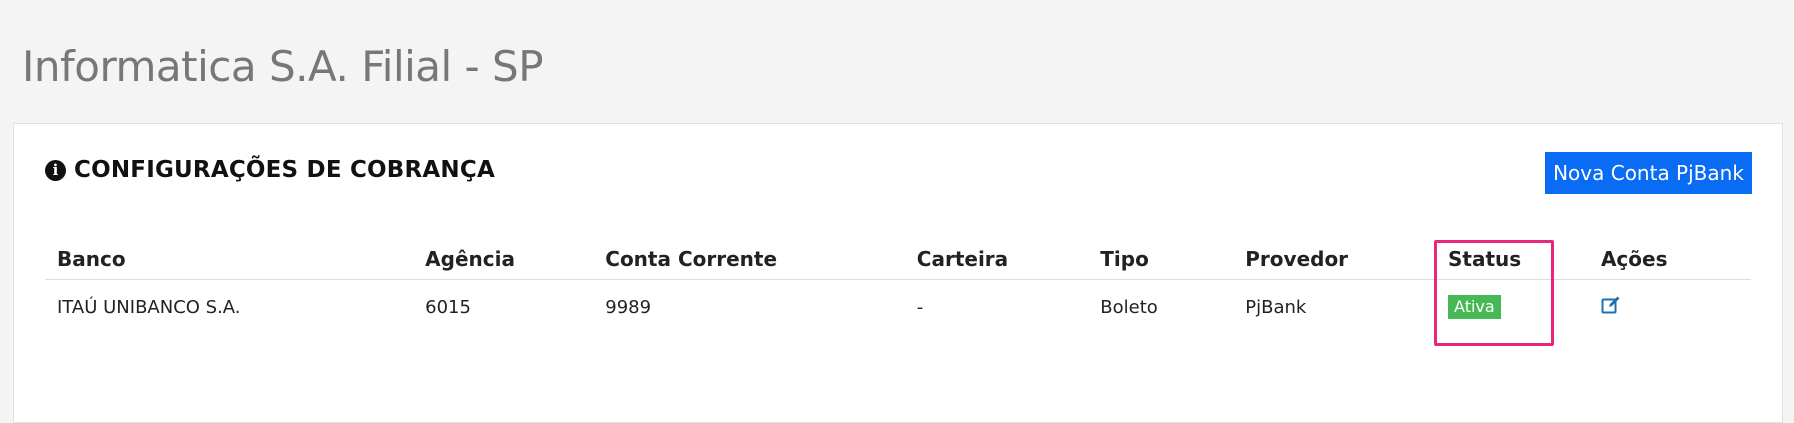 This screenshot has width=1794, height=423. What do you see at coordinates (920, 307) in the screenshot?
I see `cell-carteira: -` at bounding box center [920, 307].